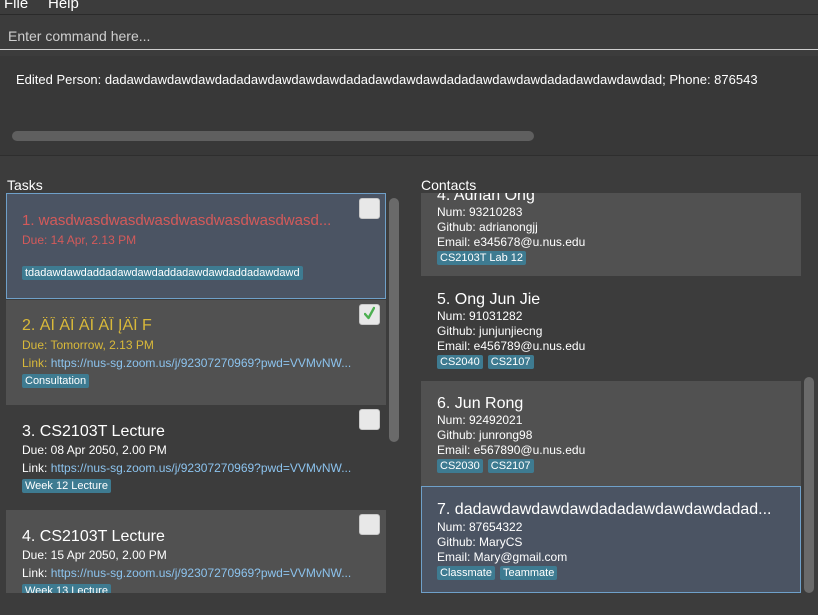  I want to click on task-tags: Consultation, so click(56, 381).